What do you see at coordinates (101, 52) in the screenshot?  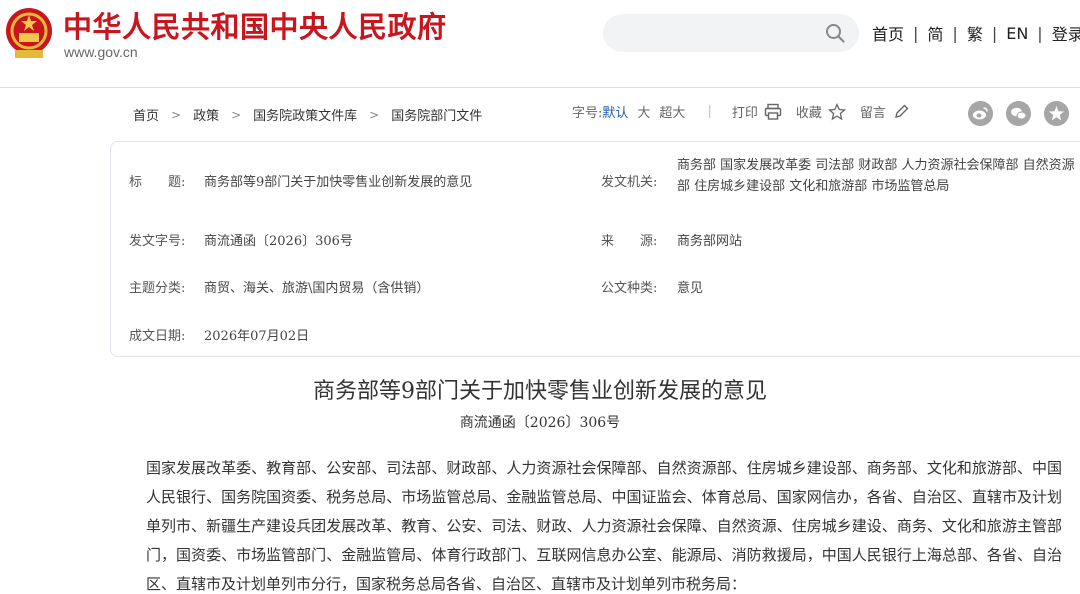 I see `site-domain: www.gov.cn` at bounding box center [101, 52].